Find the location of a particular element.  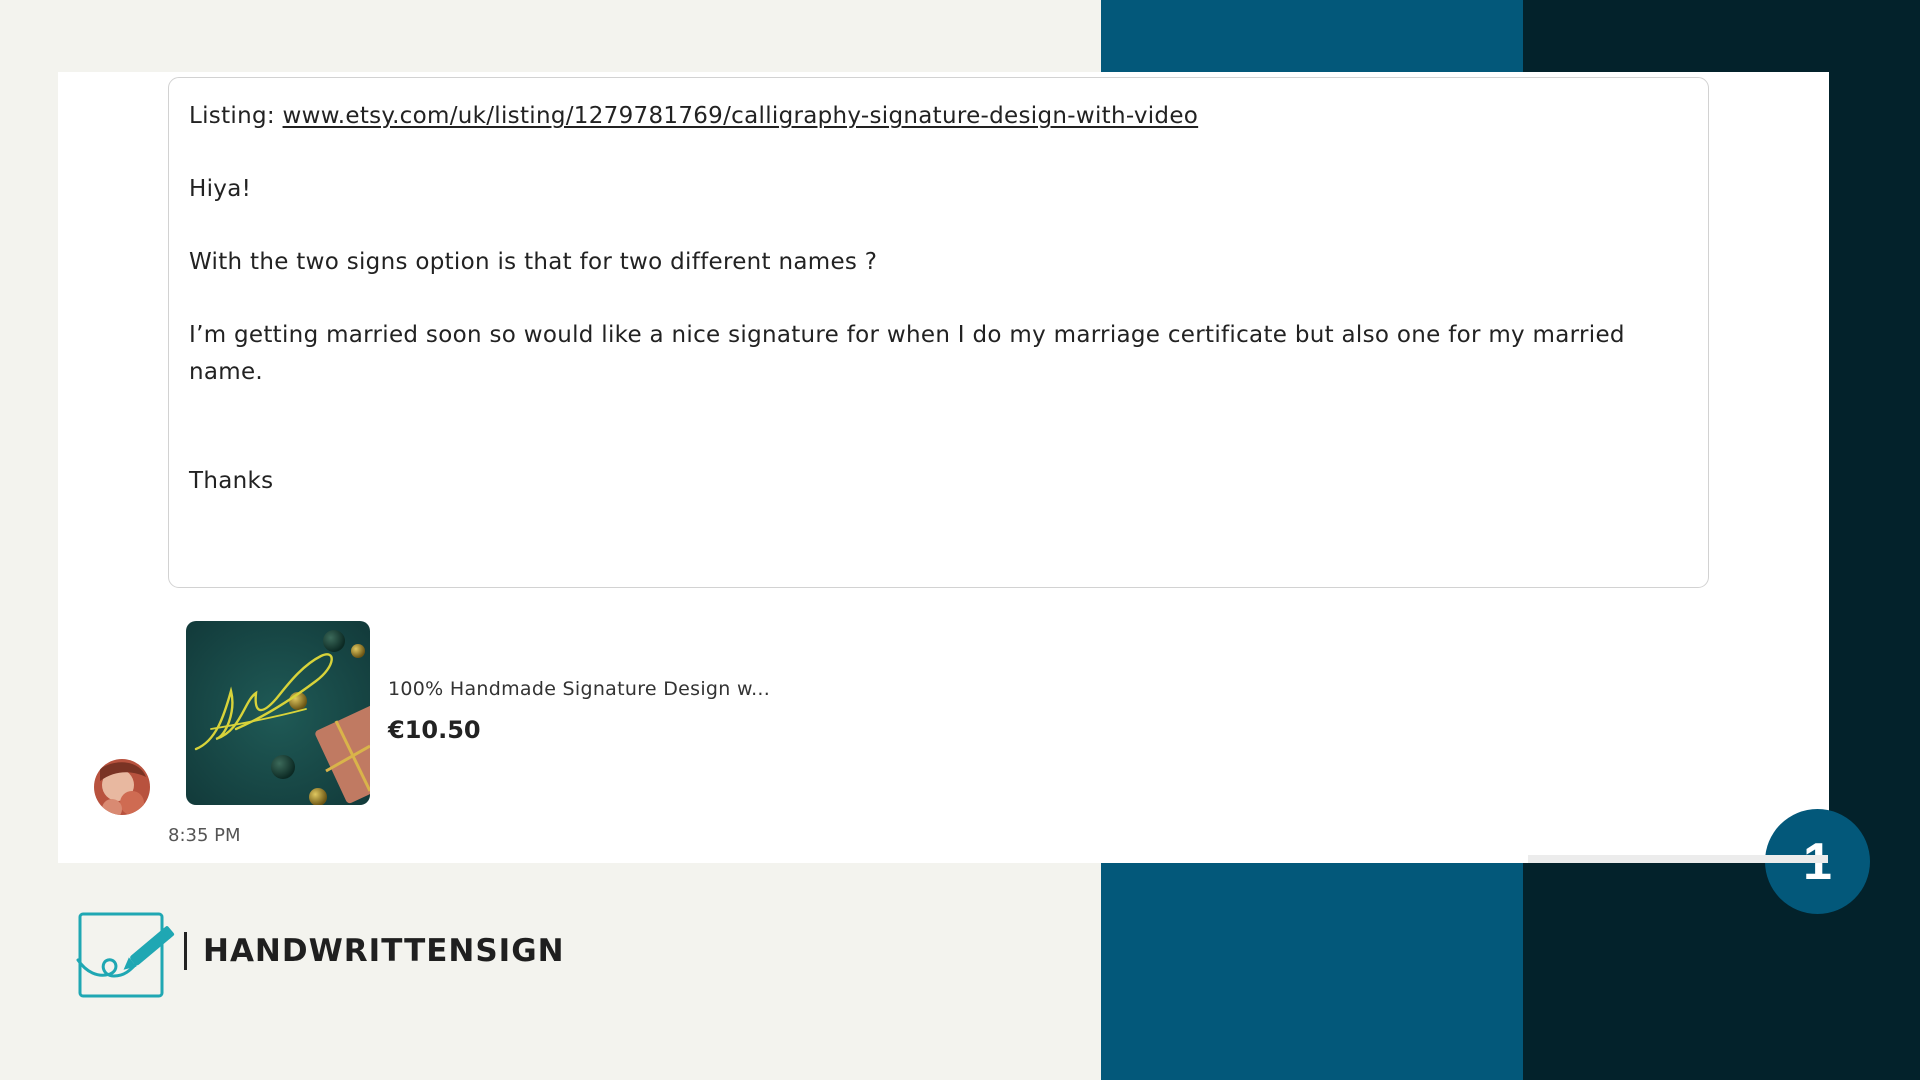

listing-label: Listing: is located at coordinates (236, 116).